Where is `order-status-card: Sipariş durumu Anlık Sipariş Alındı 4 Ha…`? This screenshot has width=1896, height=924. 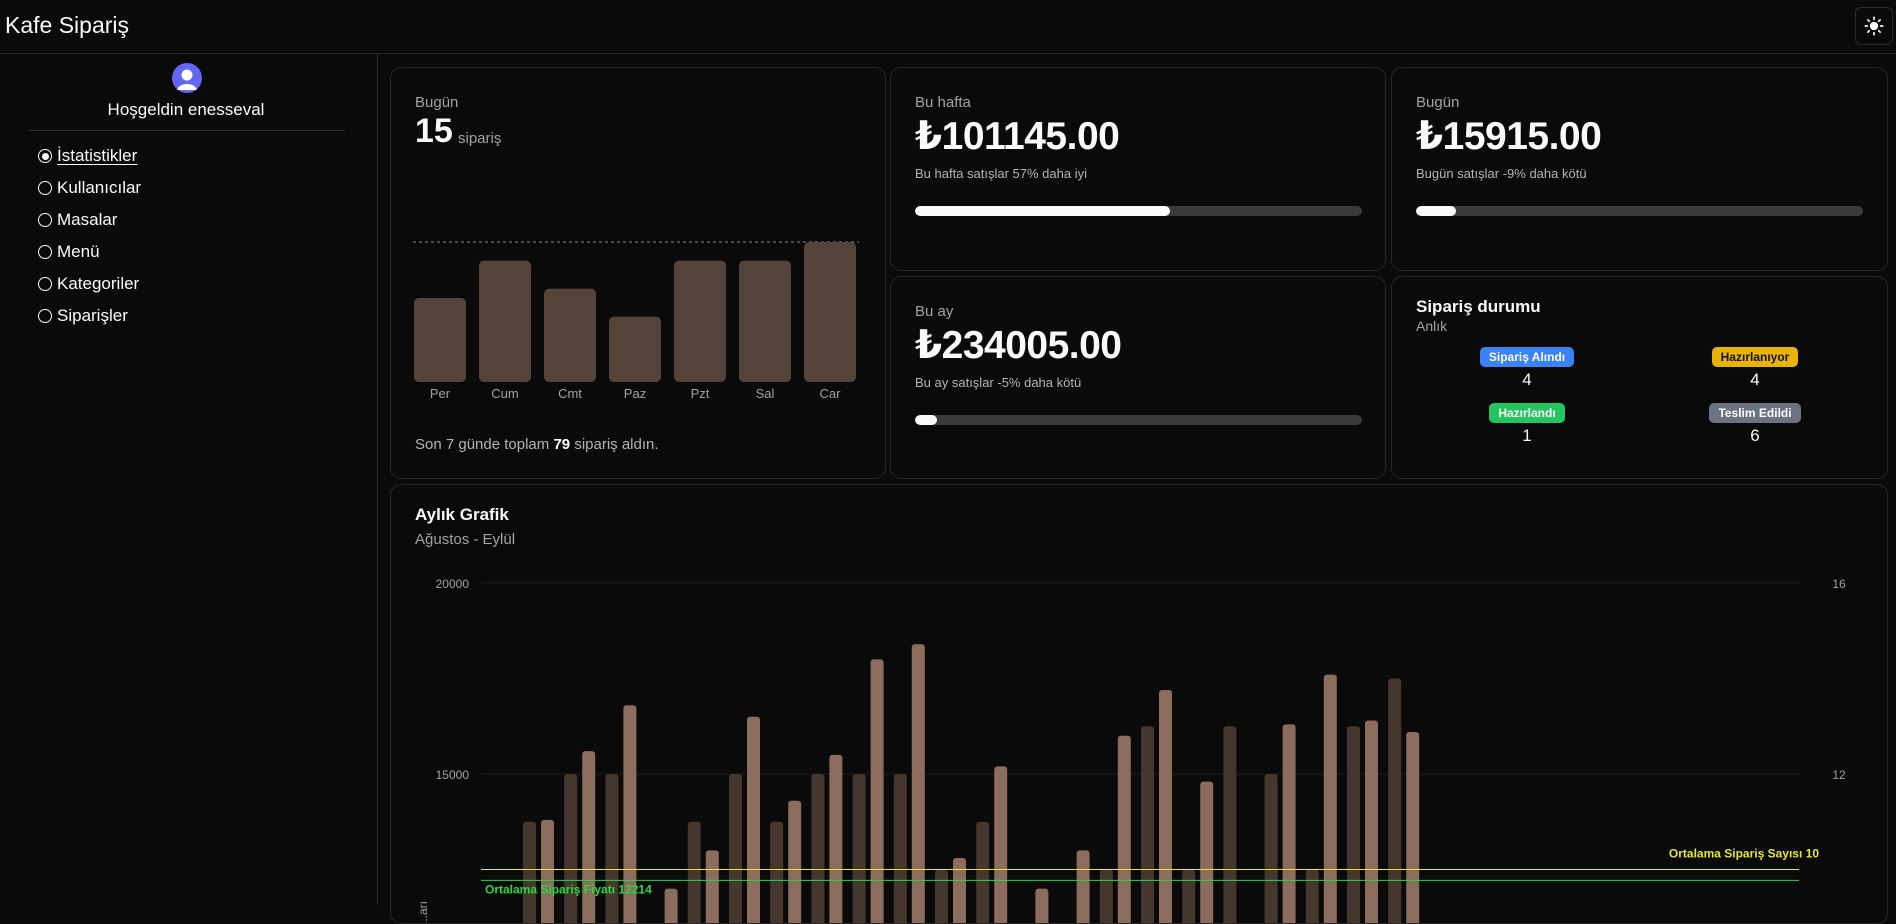 order-status-card: Sipariş durumu Anlık Sipariş Alındı 4 Ha… is located at coordinates (1639, 377).